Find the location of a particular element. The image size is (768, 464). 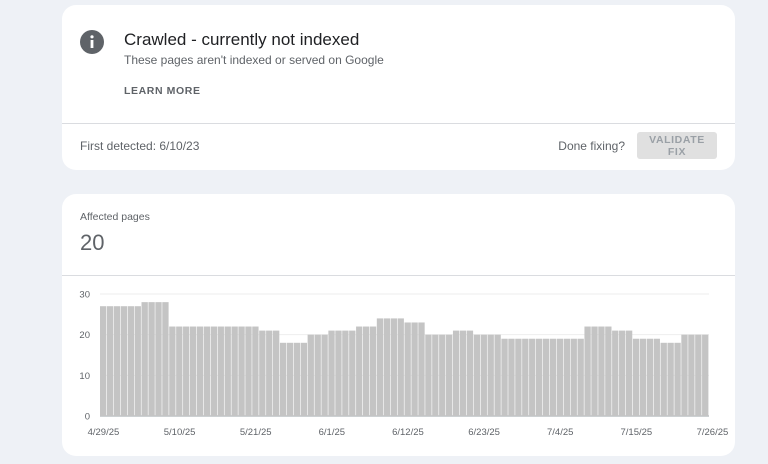

x-tick-label: 4/29/25 is located at coordinates (104, 432).